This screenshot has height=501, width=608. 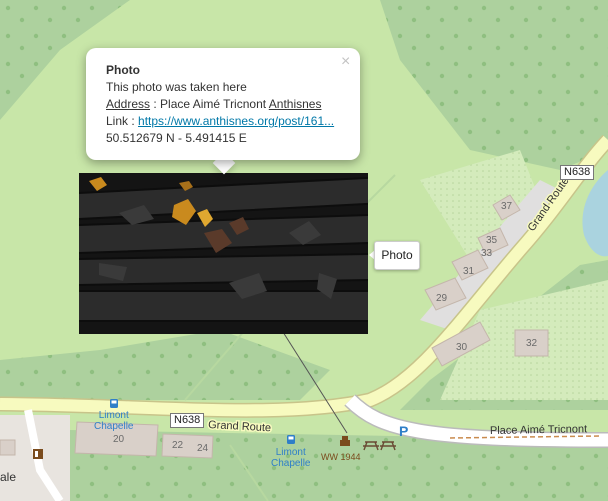 I want to click on address-label: Address, so click(x=128, y=104).